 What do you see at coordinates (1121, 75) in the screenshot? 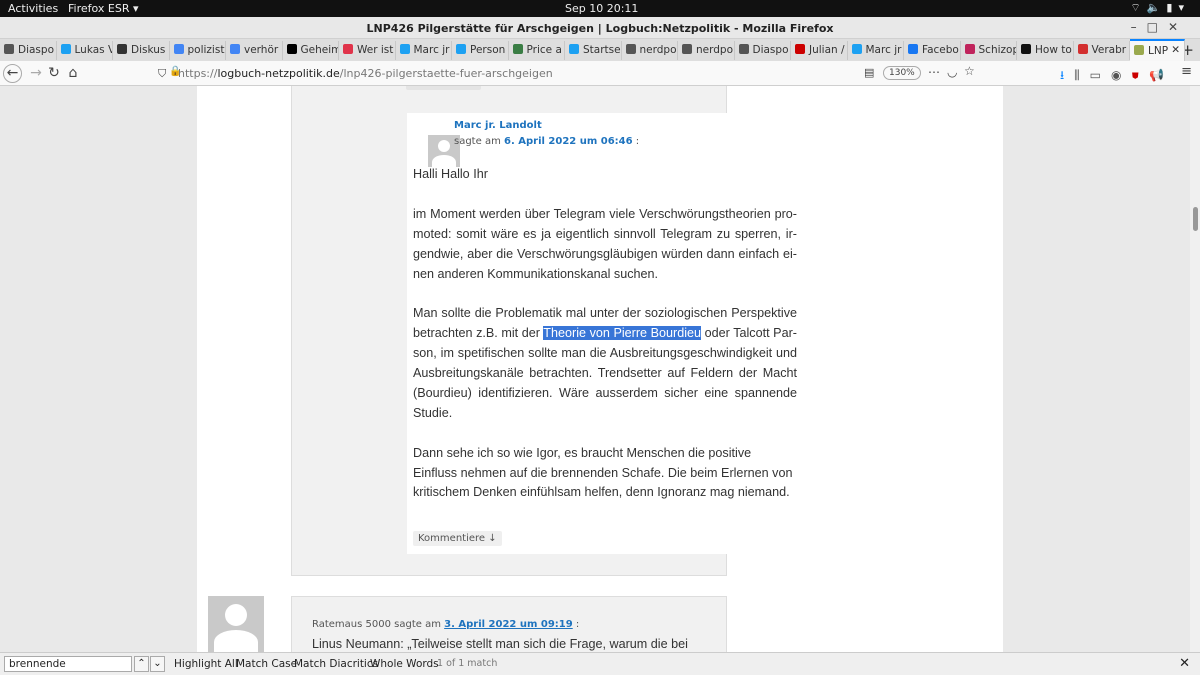
I see `account-icon: ◉` at bounding box center [1121, 75].